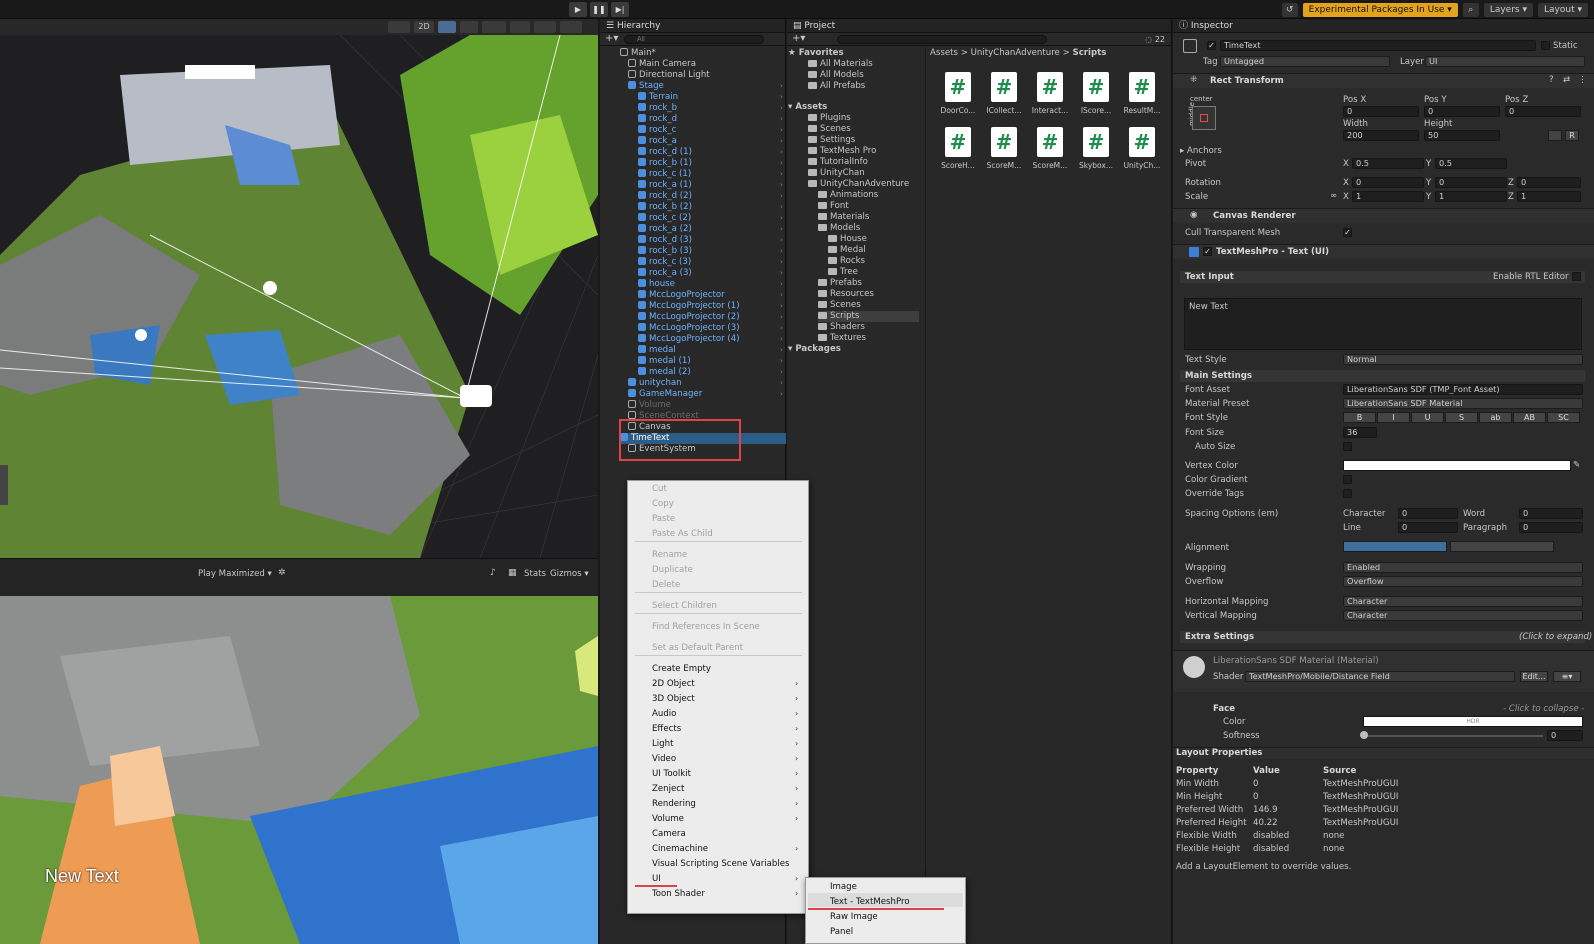  What do you see at coordinates (1462, 135) in the screenshot?
I see `height-field: 50` at bounding box center [1462, 135].